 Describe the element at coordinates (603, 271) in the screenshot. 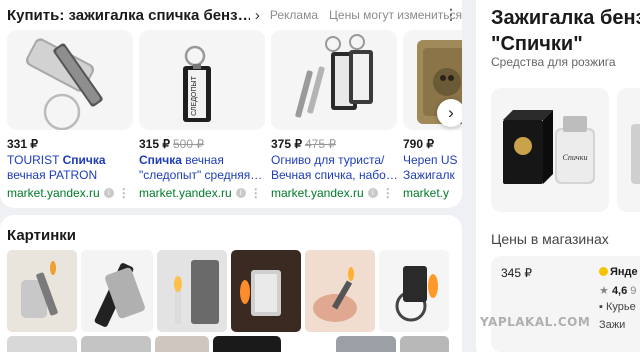

I see `yandex-market-icon` at that location.